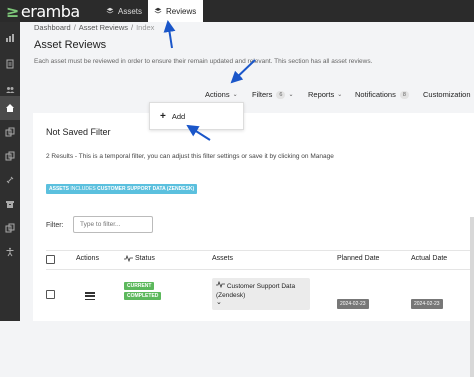 This screenshot has height=377, width=474. I want to click on asset-box: Customer Support Data (Zendesk) ⌄, so click(261, 294).